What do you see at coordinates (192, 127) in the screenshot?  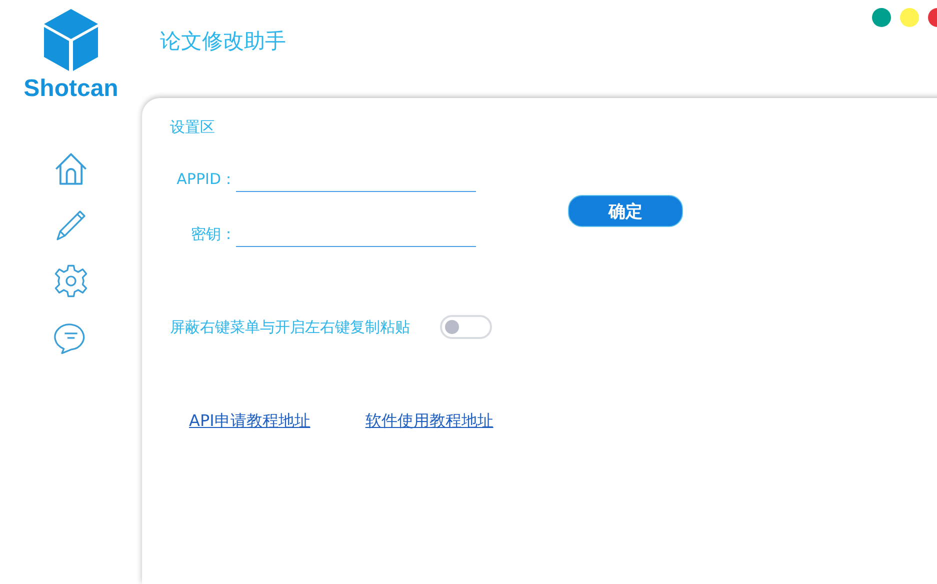 I see `section-title: 设置区` at bounding box center [192, 127].